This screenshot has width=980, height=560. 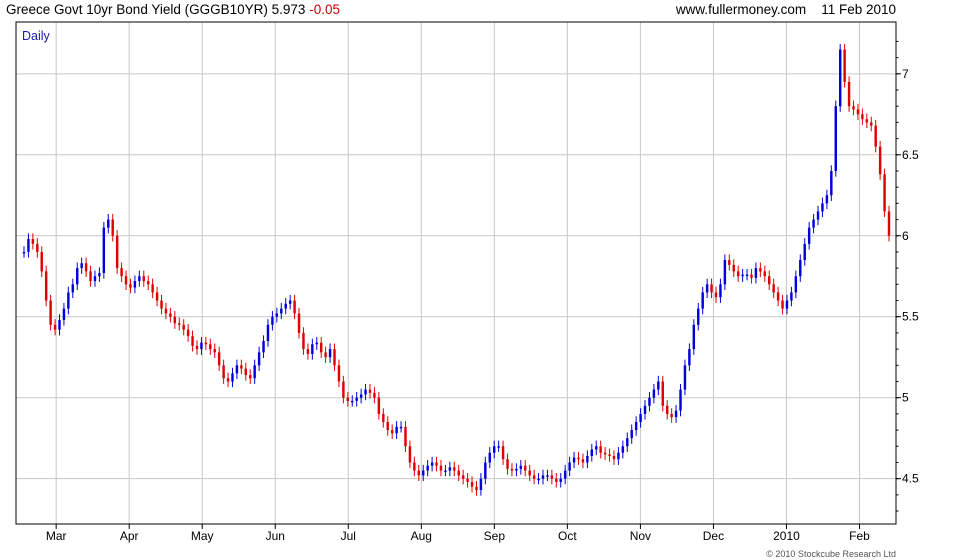 I want to click on x-tick-label: Jul, so click(x=348, y=536).